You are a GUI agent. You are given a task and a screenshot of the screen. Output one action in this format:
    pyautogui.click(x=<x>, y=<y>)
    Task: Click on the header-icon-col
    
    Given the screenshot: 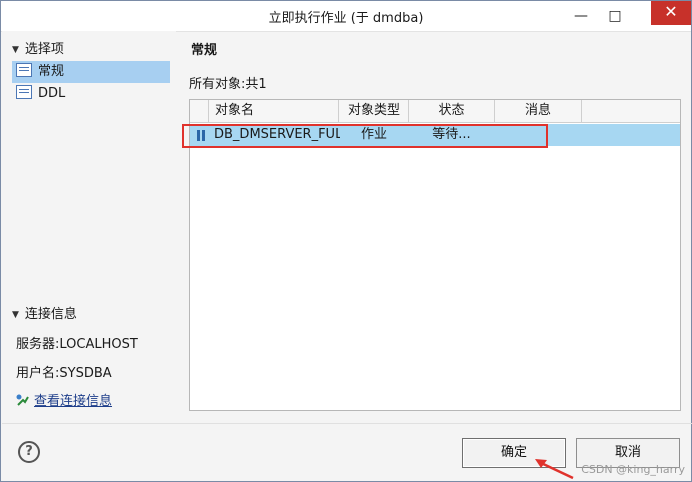 What is the action you would take?
    pyautogui.click(x=199, y=111)
    